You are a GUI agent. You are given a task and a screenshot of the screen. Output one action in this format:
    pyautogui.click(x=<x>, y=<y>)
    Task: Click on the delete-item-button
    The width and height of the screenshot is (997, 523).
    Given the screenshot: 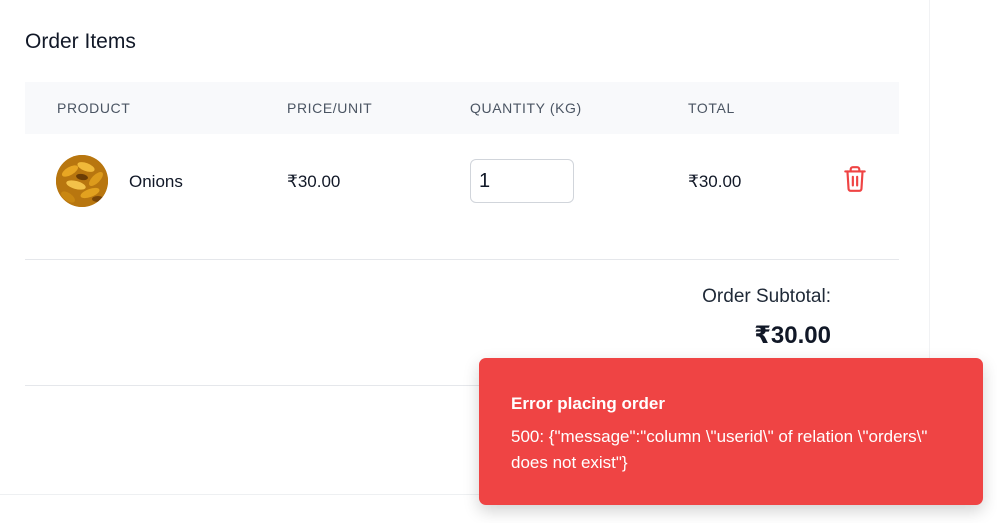 What is the action you would take?
    pyautogui.click(x=855, y=179)
    